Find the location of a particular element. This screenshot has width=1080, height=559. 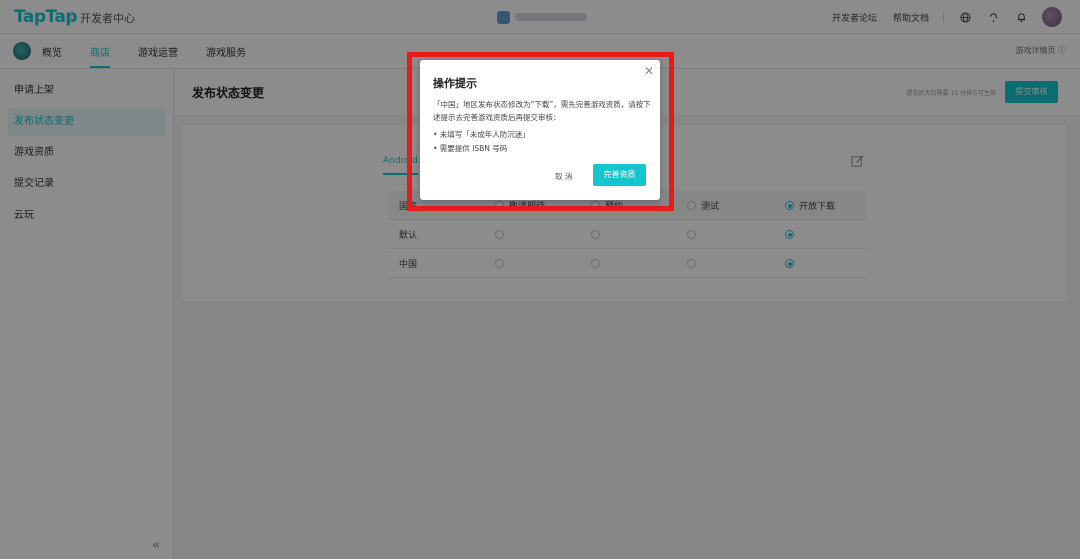

dialog-bullet-item: • 未填写「未成年人防沉迷」 is located at coordinates (481, 134).